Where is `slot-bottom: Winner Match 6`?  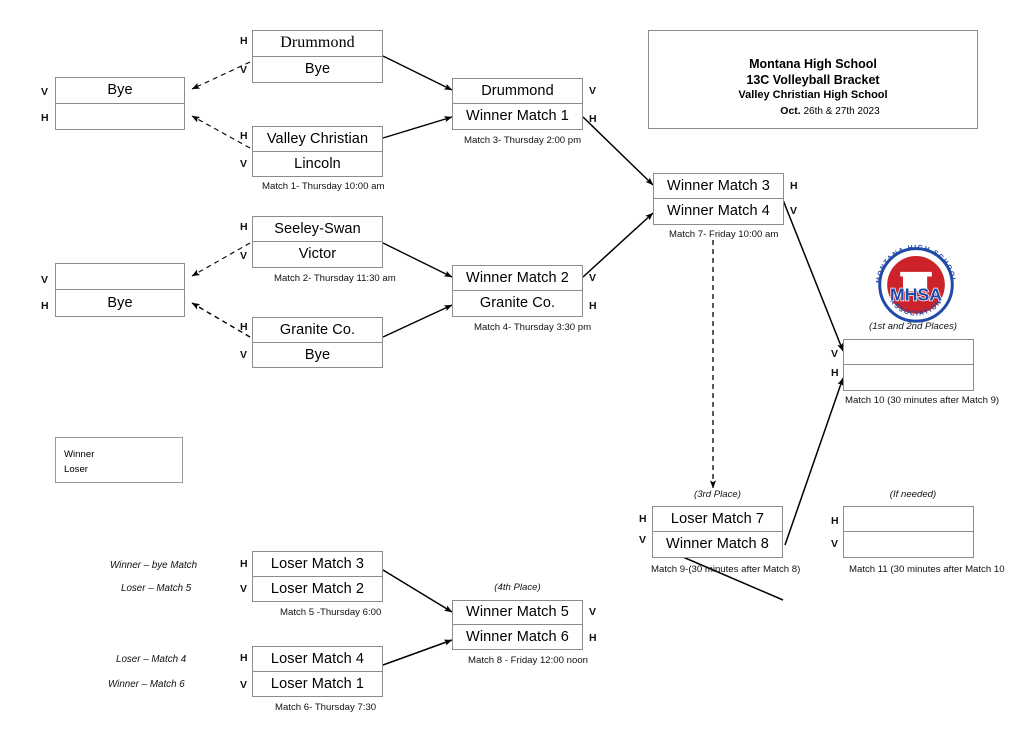
slot-bottom: Winner Match 6 is located at coordinates (517, 637).